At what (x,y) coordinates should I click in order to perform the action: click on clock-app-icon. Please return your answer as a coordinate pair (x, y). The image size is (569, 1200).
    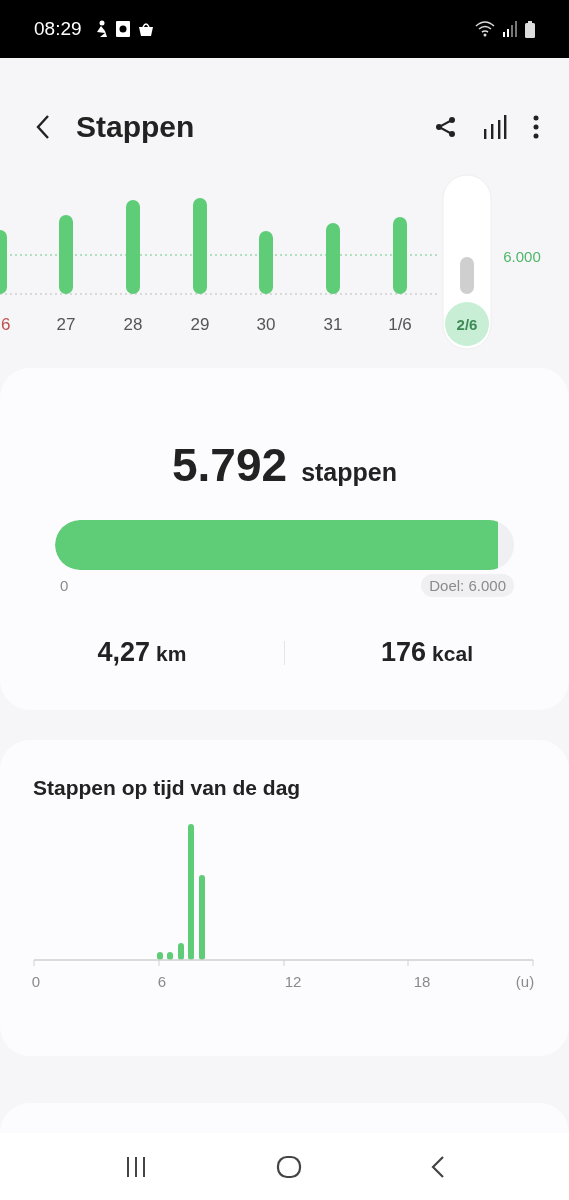
    Looking at the image, I should click on (122, 29).